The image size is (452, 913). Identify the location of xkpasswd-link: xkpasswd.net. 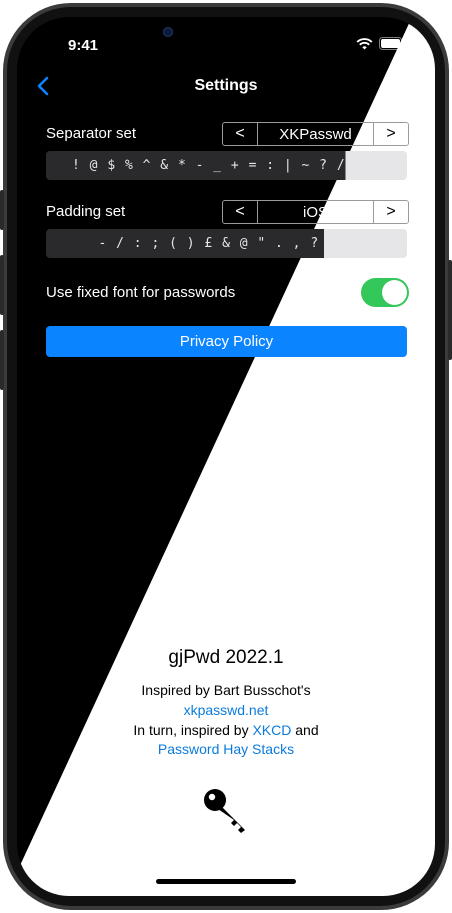
(226, 710).